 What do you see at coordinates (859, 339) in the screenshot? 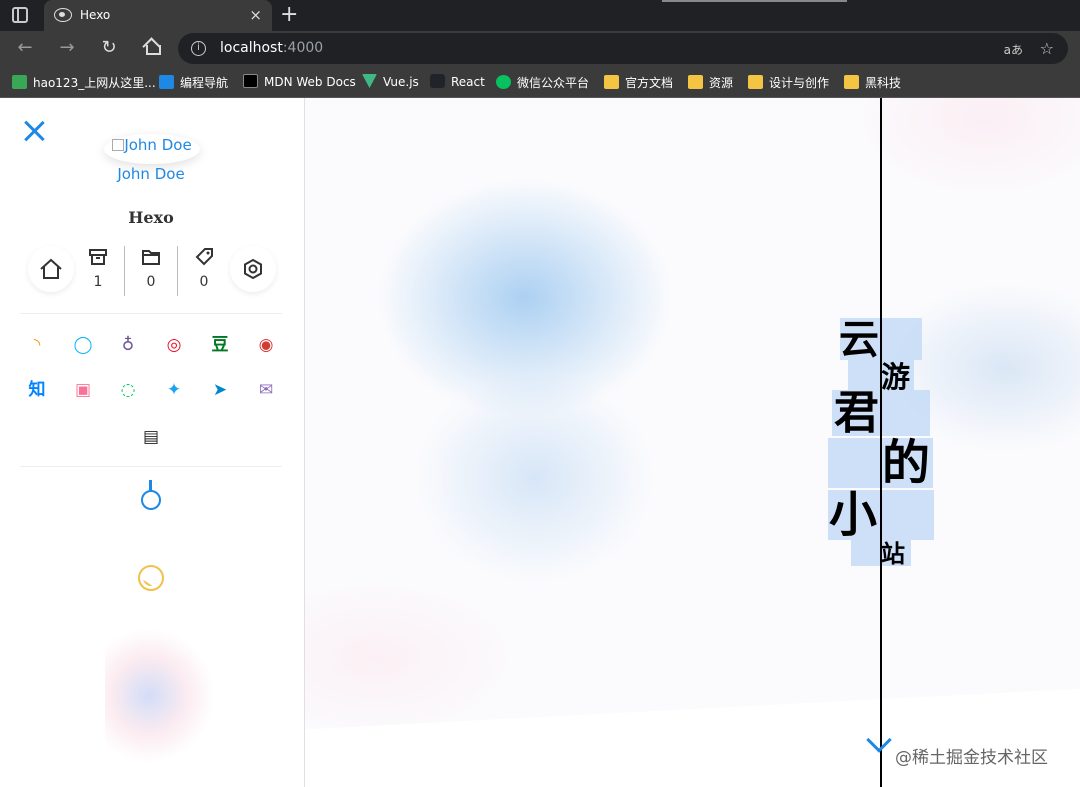
I see `hero-char: 云` at bounding box center [859, 339].